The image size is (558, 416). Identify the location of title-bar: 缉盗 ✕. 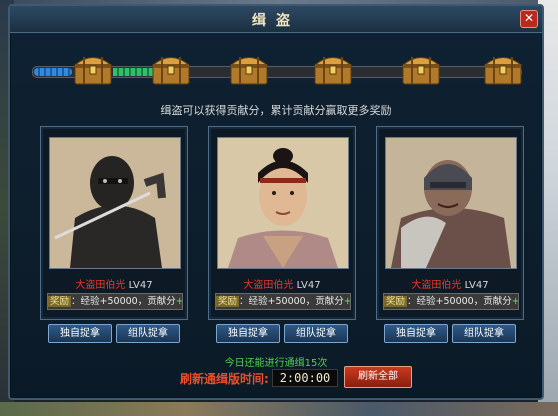
(276, 19).